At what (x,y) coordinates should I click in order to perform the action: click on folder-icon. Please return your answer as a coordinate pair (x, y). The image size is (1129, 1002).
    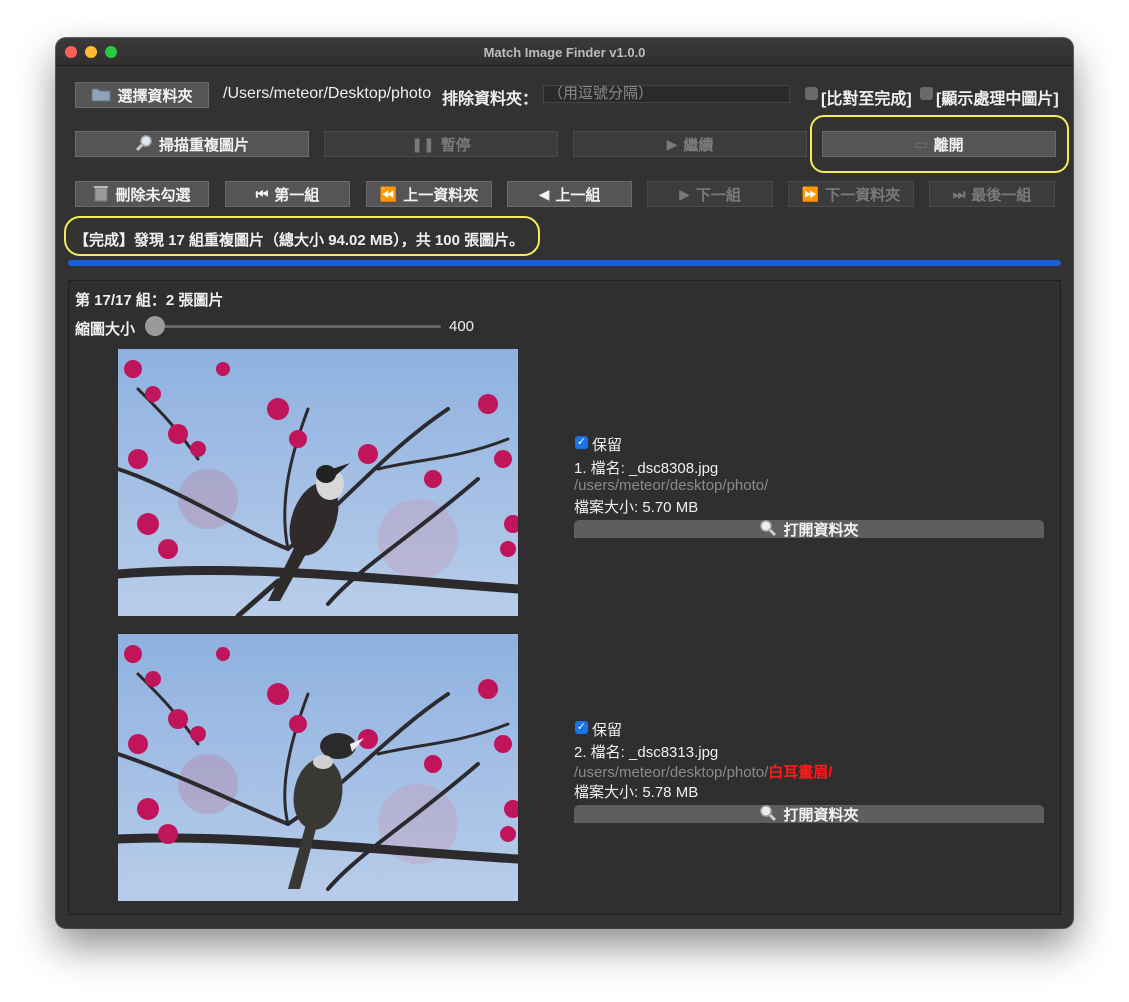
    Looking at the image, I should click on (101, 95).